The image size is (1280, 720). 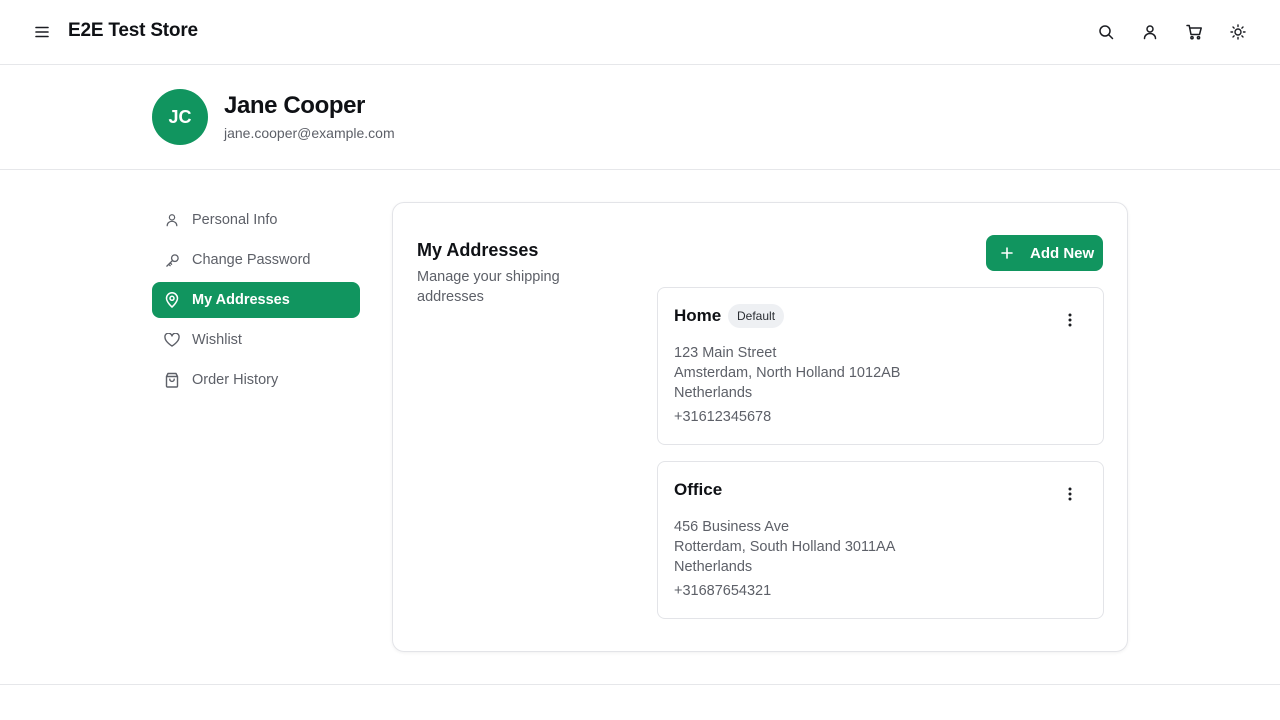 I want to click on address-phone: +31687654321, so click(x=723, y=591).